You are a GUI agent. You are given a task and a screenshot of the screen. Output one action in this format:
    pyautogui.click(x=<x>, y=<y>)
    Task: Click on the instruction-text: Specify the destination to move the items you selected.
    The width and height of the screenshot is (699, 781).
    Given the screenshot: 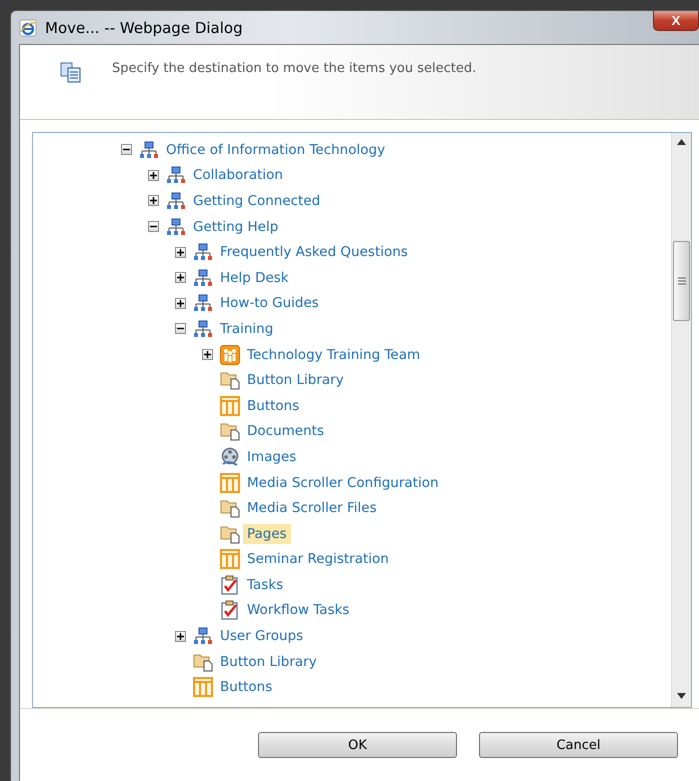 What is the action you would take?
    pyautogui.click(x=294, y=69)
    